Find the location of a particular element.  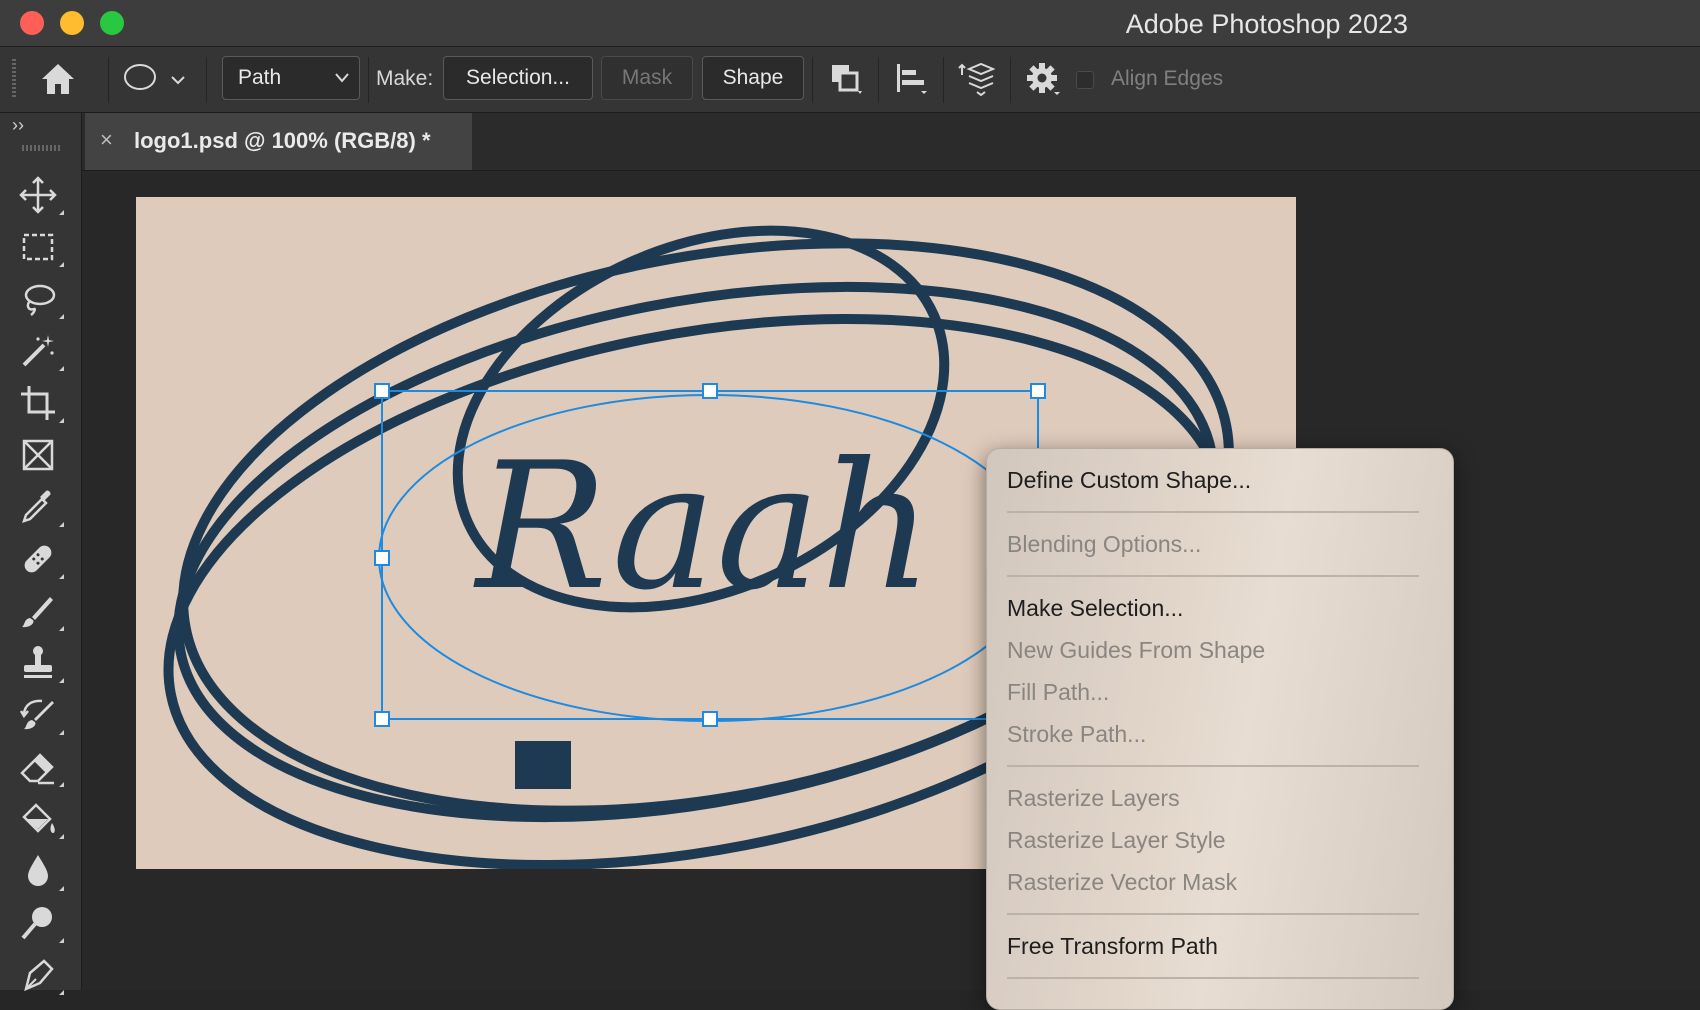

mode-select: Path is located at coordinates (291, 78).